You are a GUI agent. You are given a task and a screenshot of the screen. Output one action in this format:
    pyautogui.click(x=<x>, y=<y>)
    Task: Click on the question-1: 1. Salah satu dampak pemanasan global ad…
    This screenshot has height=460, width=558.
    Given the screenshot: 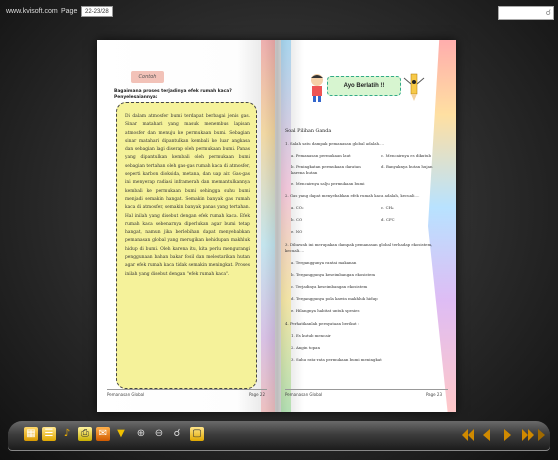 What is the action you would take?
    pyautogui.click(x=334, y=143)
    